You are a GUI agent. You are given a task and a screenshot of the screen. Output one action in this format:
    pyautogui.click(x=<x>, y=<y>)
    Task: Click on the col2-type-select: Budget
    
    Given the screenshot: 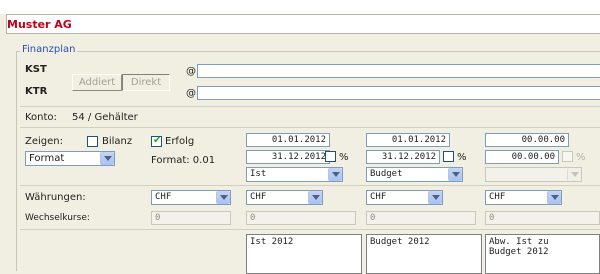 What is the action you would take?
    pyautogui.click(x=414, y=174)
    